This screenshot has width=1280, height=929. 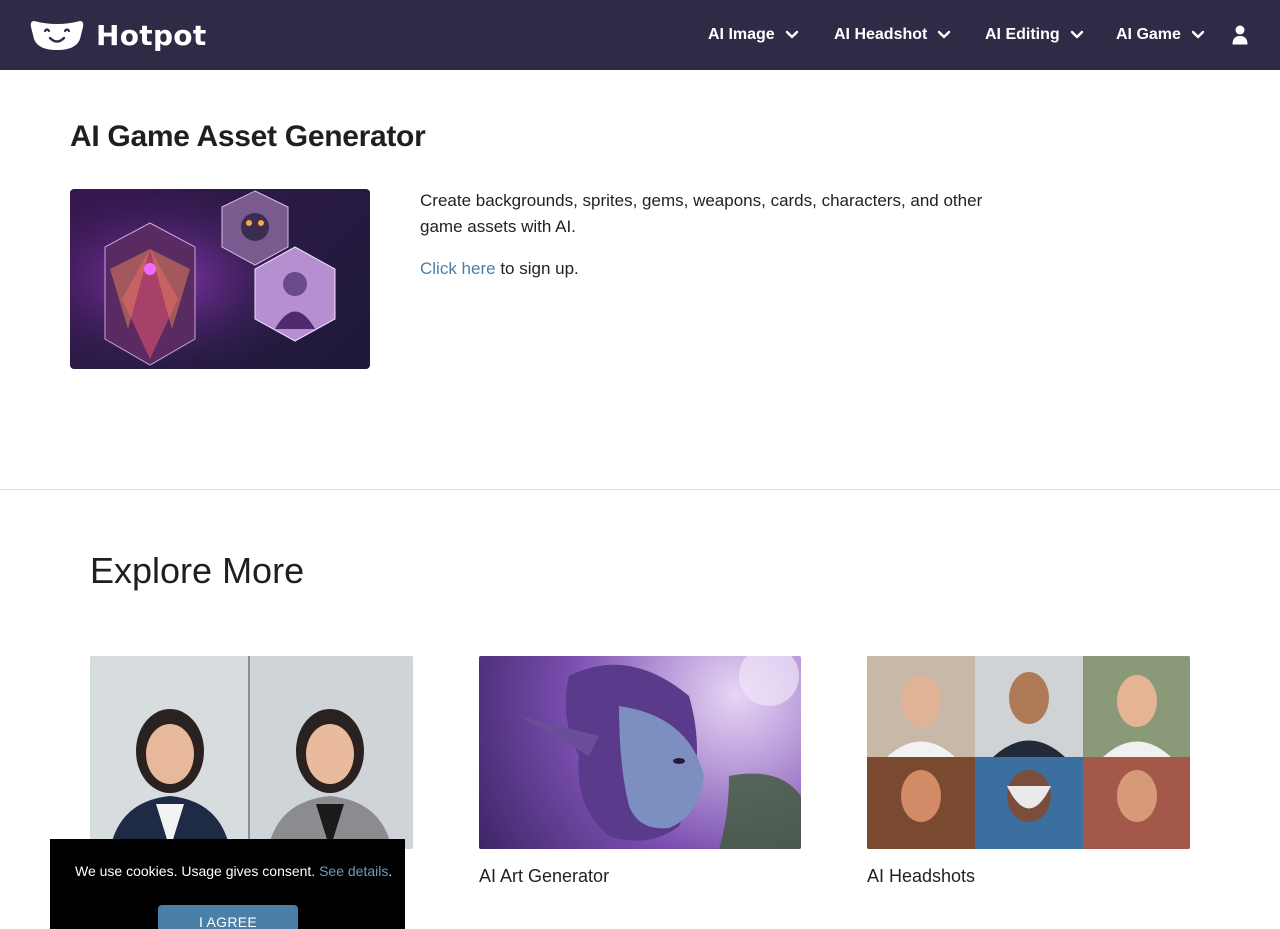 I want to click on brand-name: Hotpot, so click(x=151, y=35).